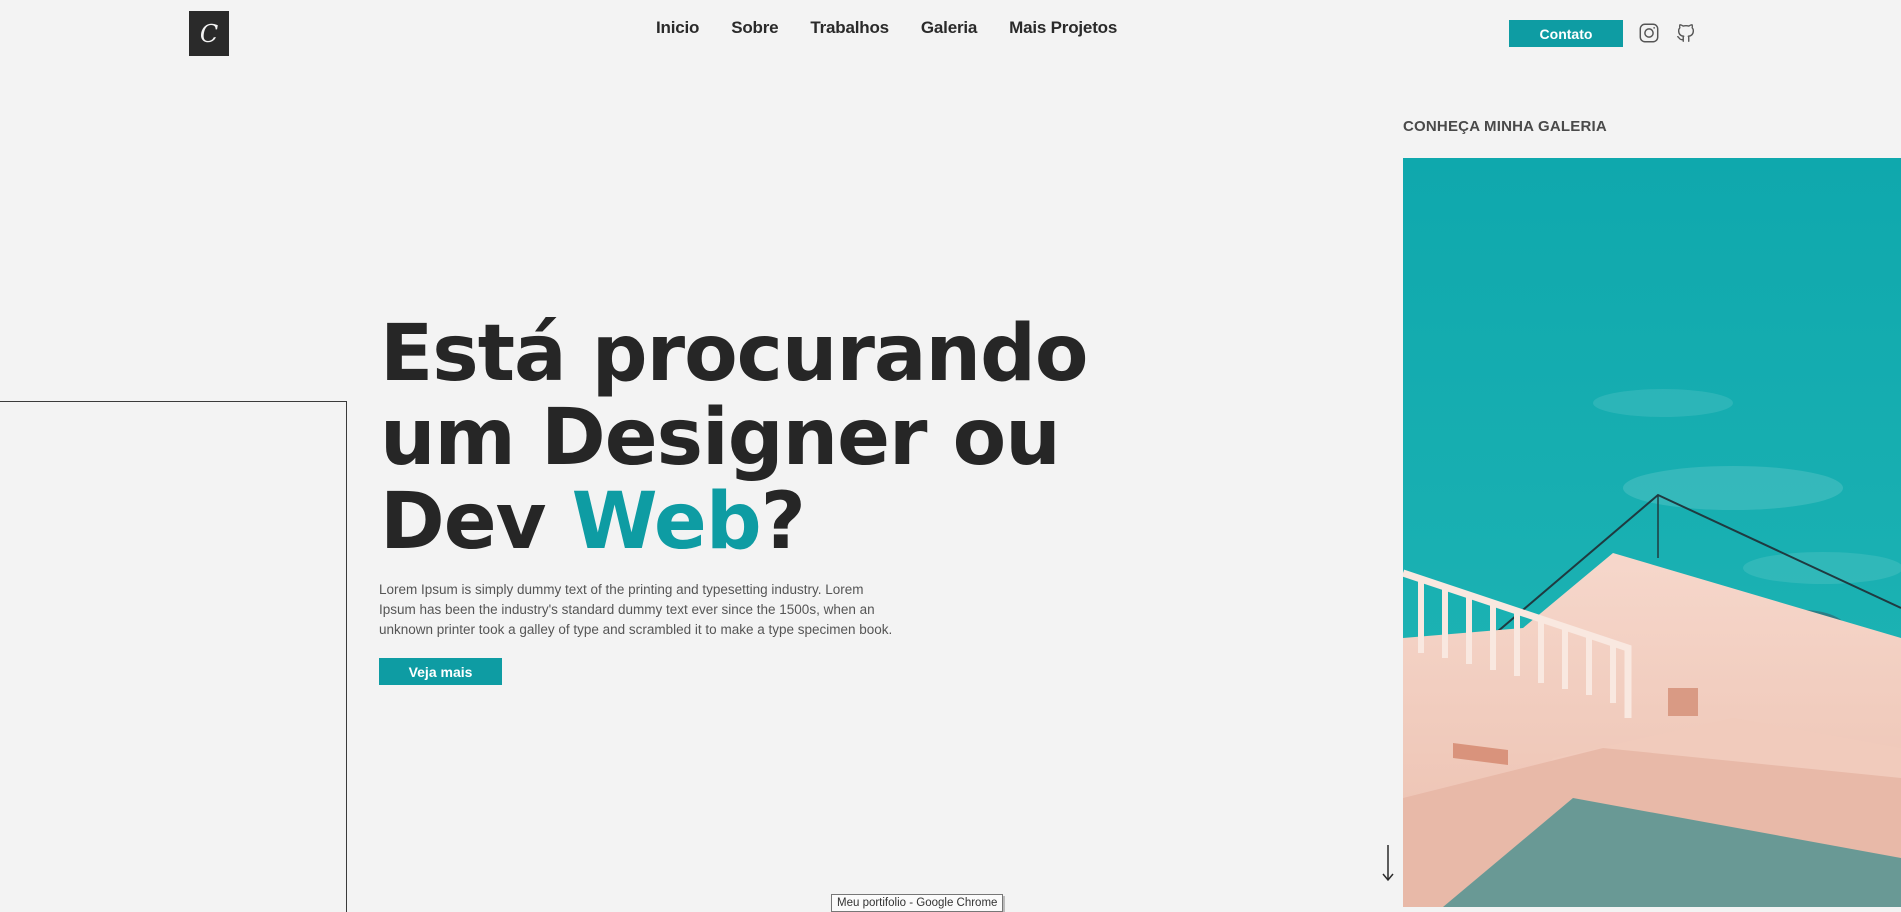  What do you see at coordinates (666, 522) in the screenshot?
I see `hero-title-accent: Web` at bounding box center [666, 522].